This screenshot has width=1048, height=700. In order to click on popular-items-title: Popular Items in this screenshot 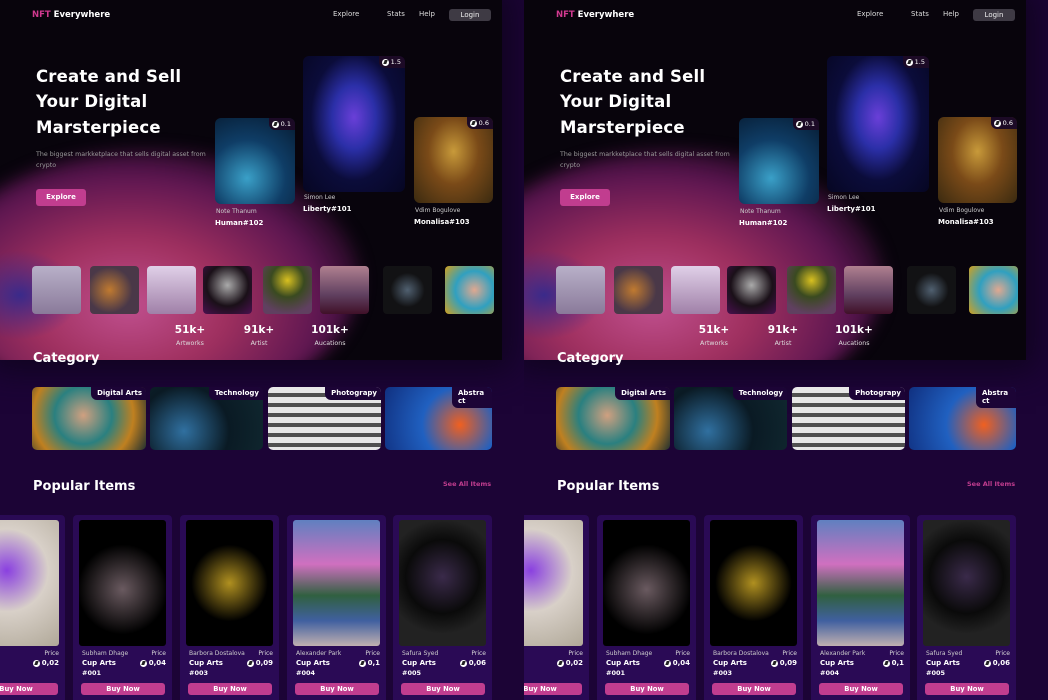, I will do `click(84, 486)`.